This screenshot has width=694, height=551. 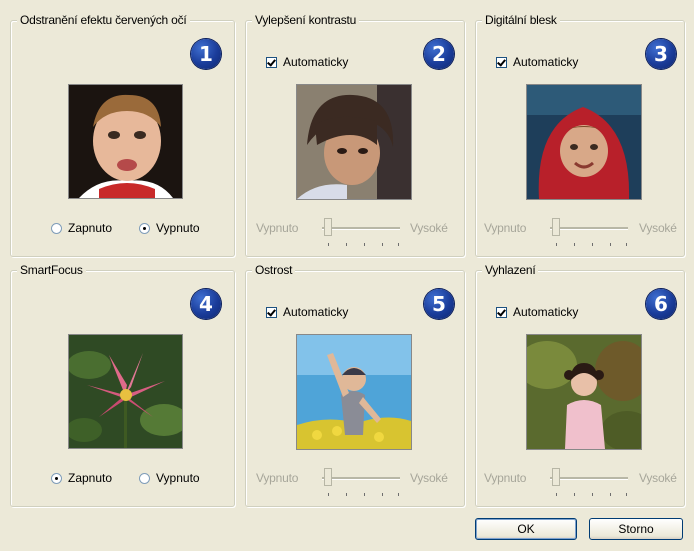 I want to click on group-smoothing: Vyhlazení 6 Automaticky Vypnuto Vysoké, so click(x=580, y=385).